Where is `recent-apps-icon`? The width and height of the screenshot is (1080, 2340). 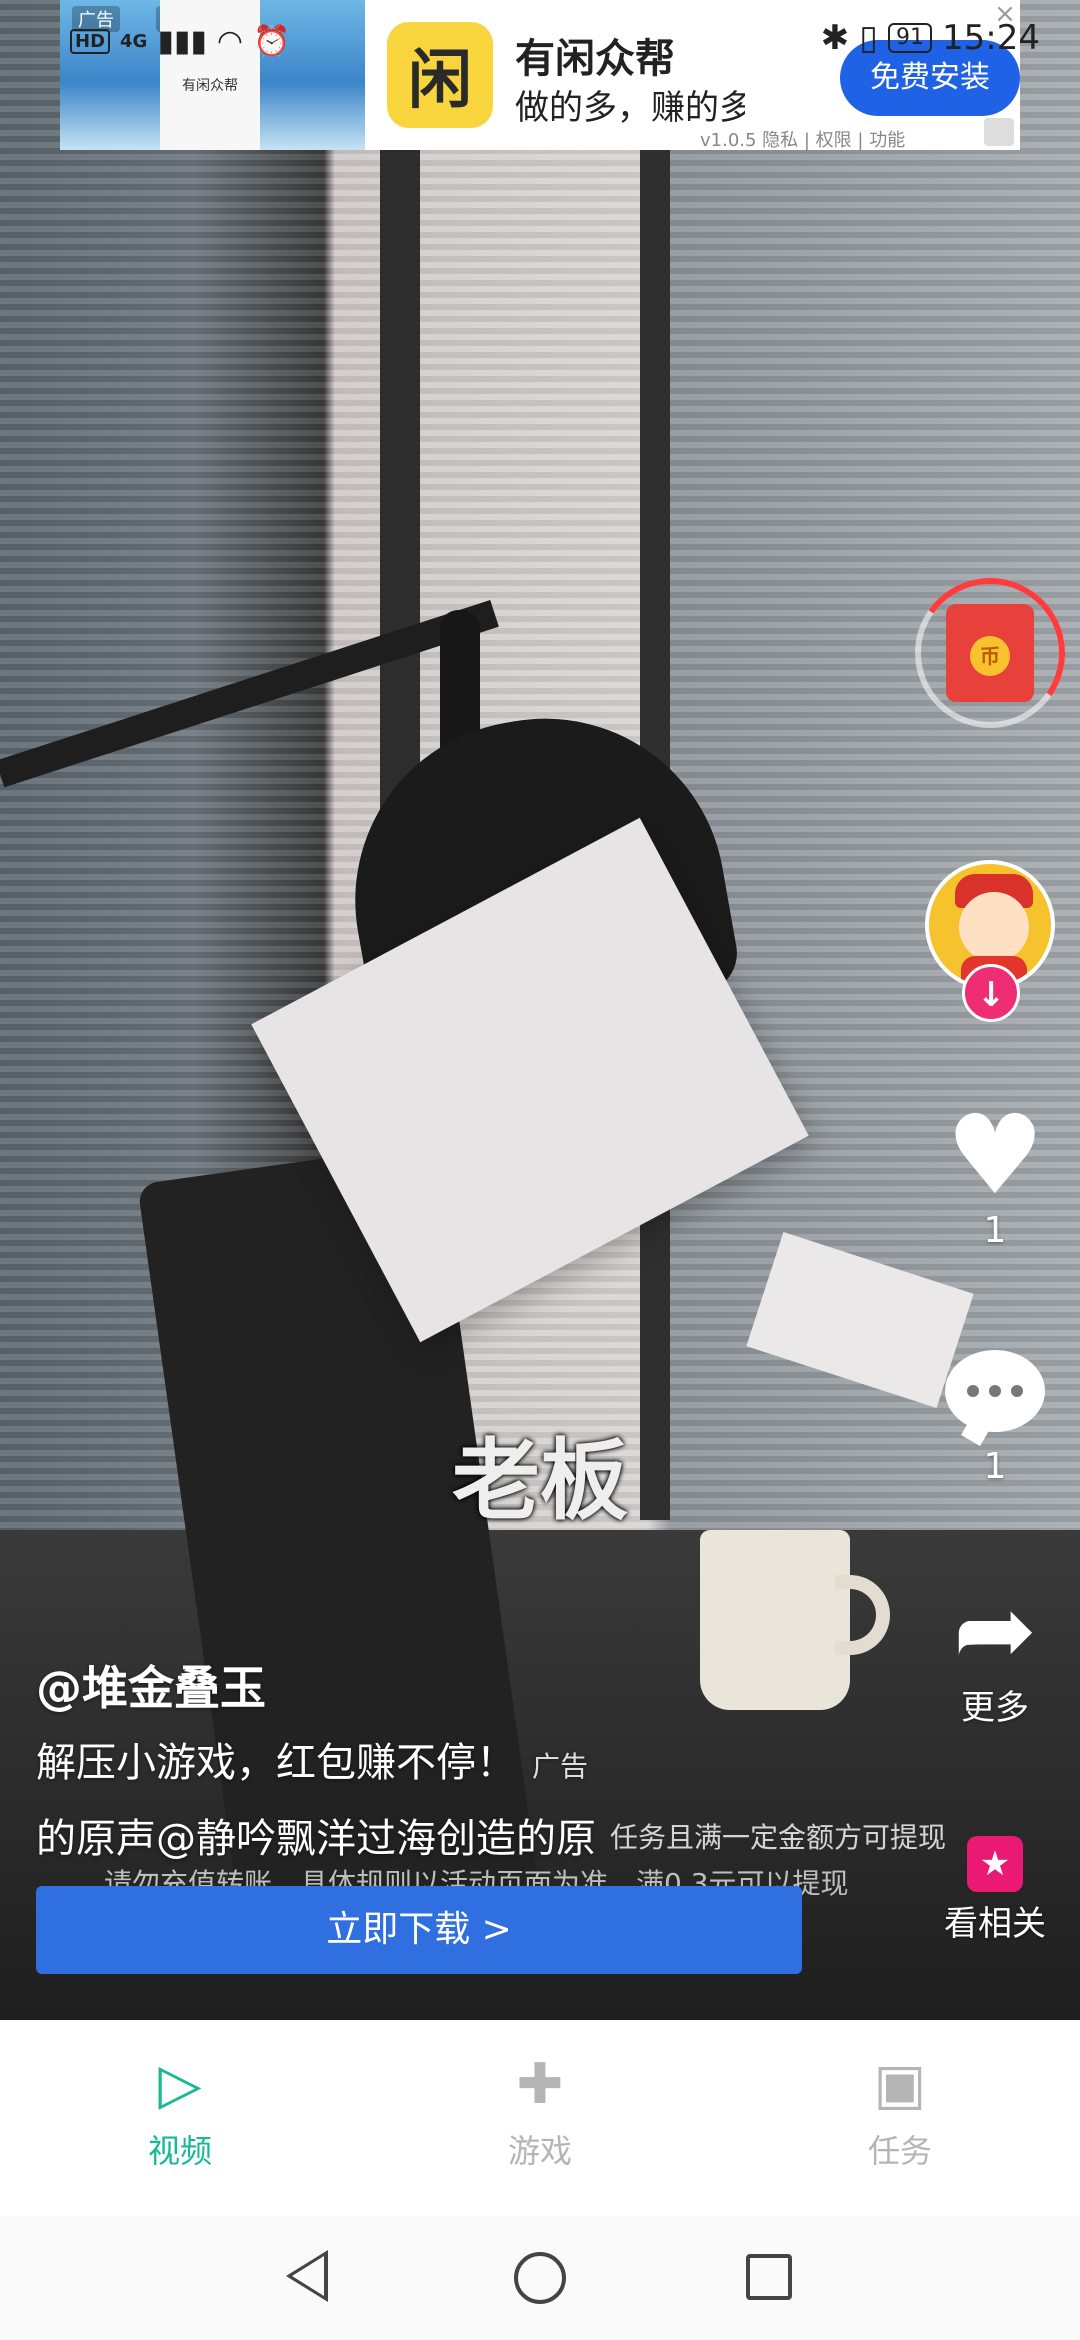
recent-apps-icon is located at coordinates (769, 2277).